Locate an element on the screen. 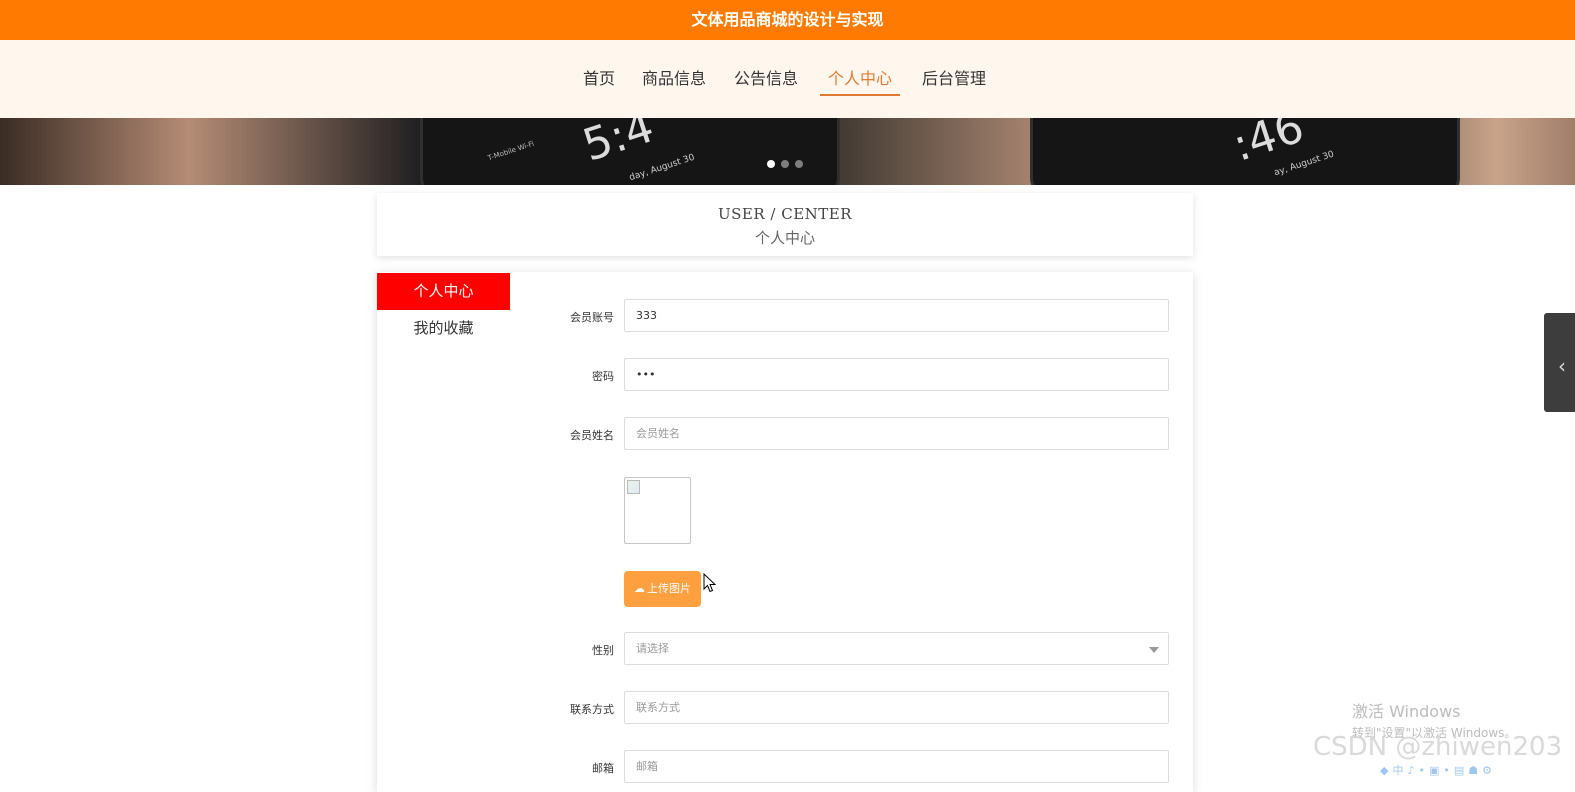  sidebar-item-favorites: 我的收藏 is located at coordinates (443, 328).